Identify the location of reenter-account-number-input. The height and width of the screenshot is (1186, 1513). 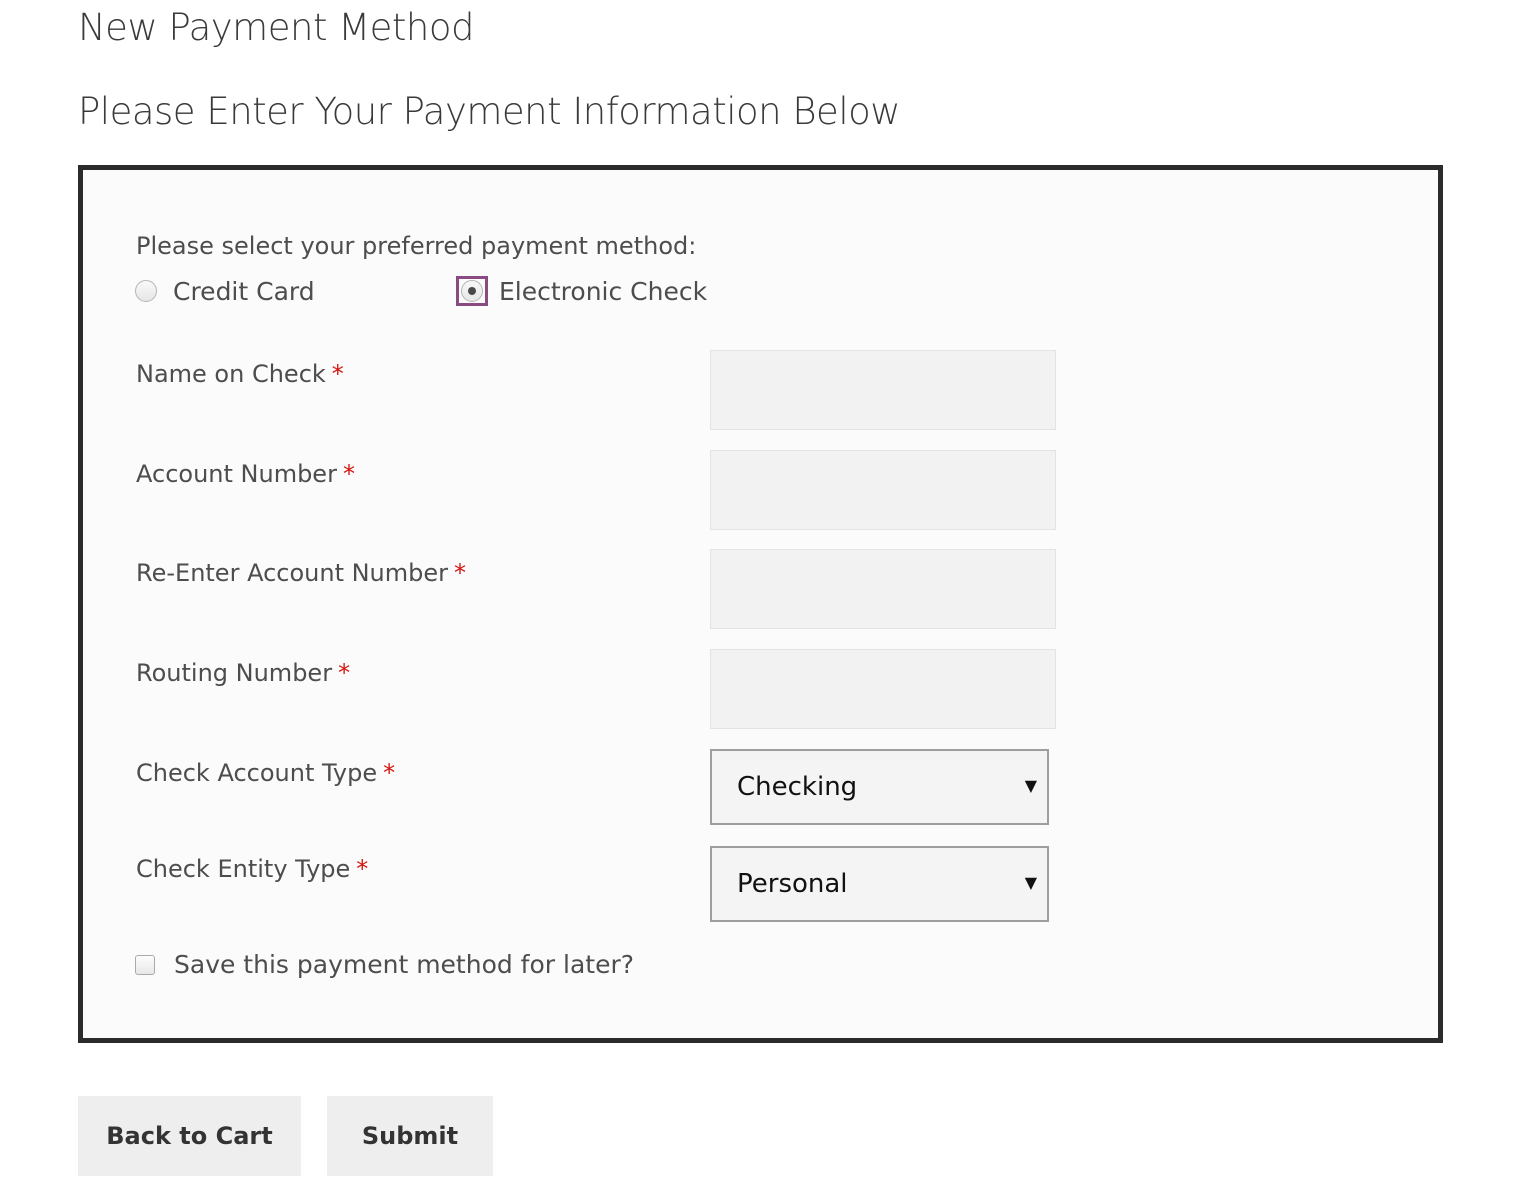
(883, 589).